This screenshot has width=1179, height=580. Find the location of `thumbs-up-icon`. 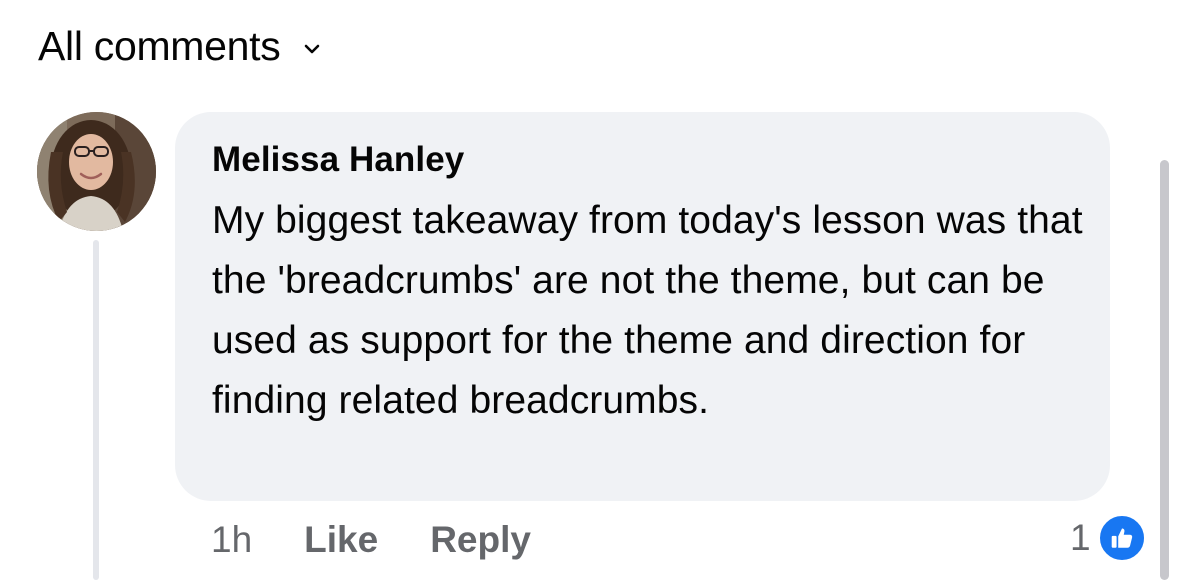

thumbs-up-icon is located at coordinates (1121, 538).